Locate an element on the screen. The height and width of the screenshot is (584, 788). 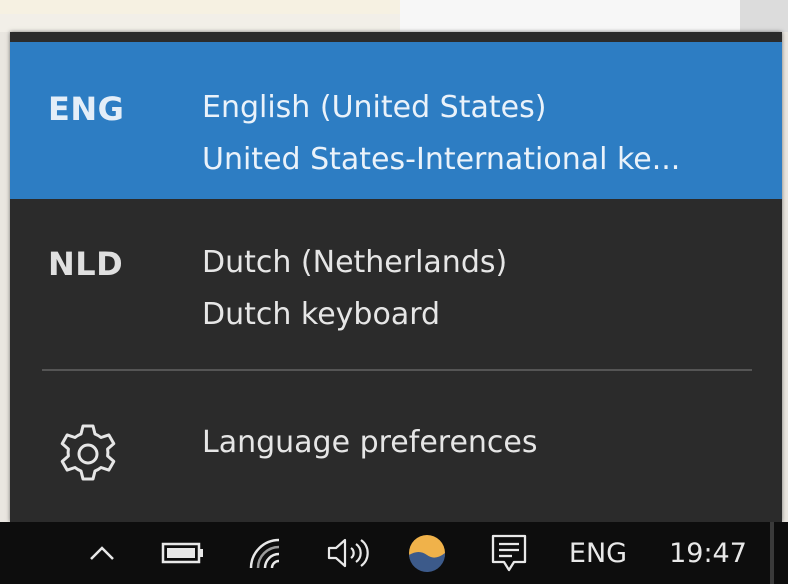
notification-icon is located at coordinates (509, 553).